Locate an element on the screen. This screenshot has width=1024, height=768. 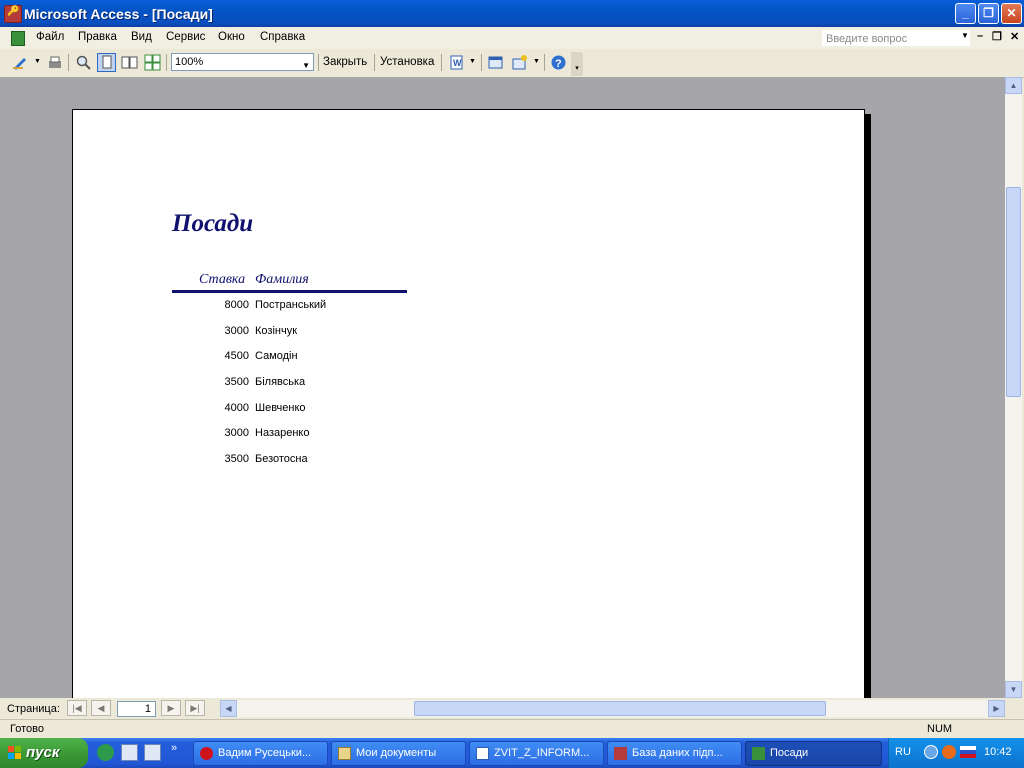
database-window-icon is located at coordinates (495, 62).